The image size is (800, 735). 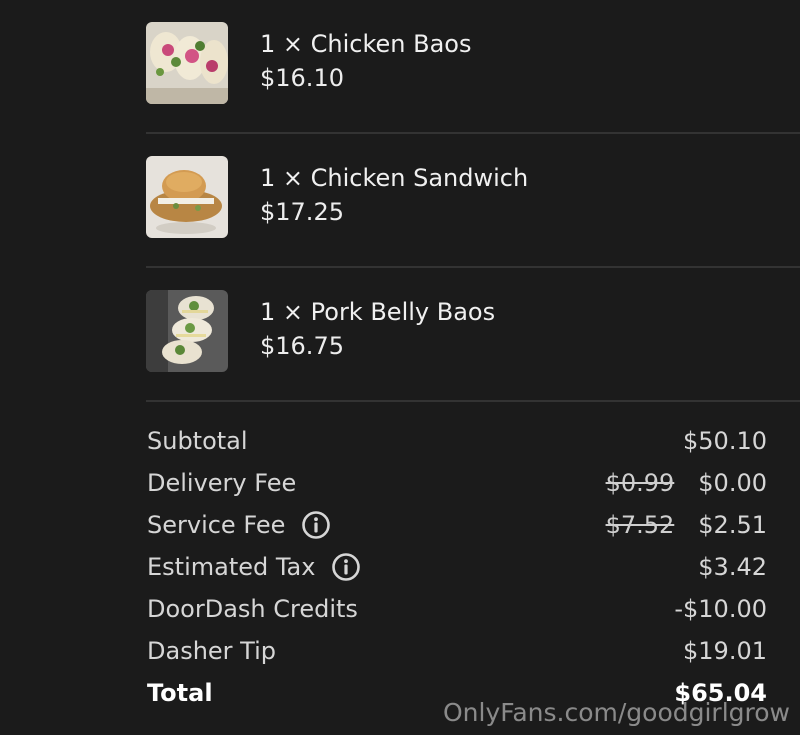 I want to click on delivery-fee-value: $0.00, so click(x=732, y=483).